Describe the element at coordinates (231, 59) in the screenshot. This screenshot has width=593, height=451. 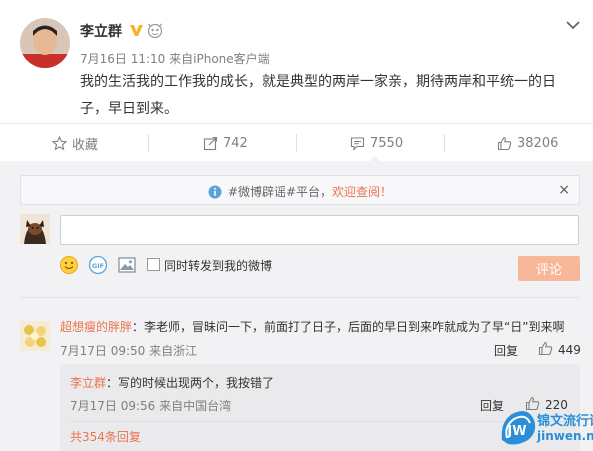
I see `post-source: iPhone客户端` at that location.